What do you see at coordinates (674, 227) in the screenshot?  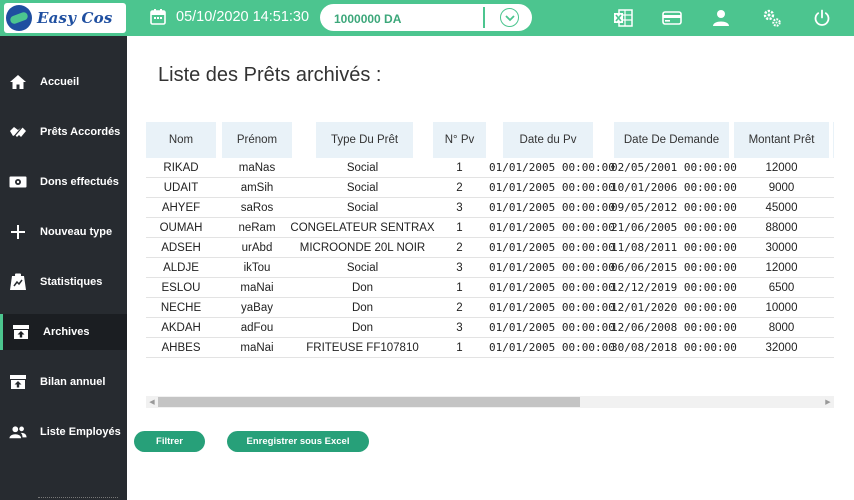 I see `table-cell-datedem: 21/06/2005 00:00:00` at bounding box center [674, 227].